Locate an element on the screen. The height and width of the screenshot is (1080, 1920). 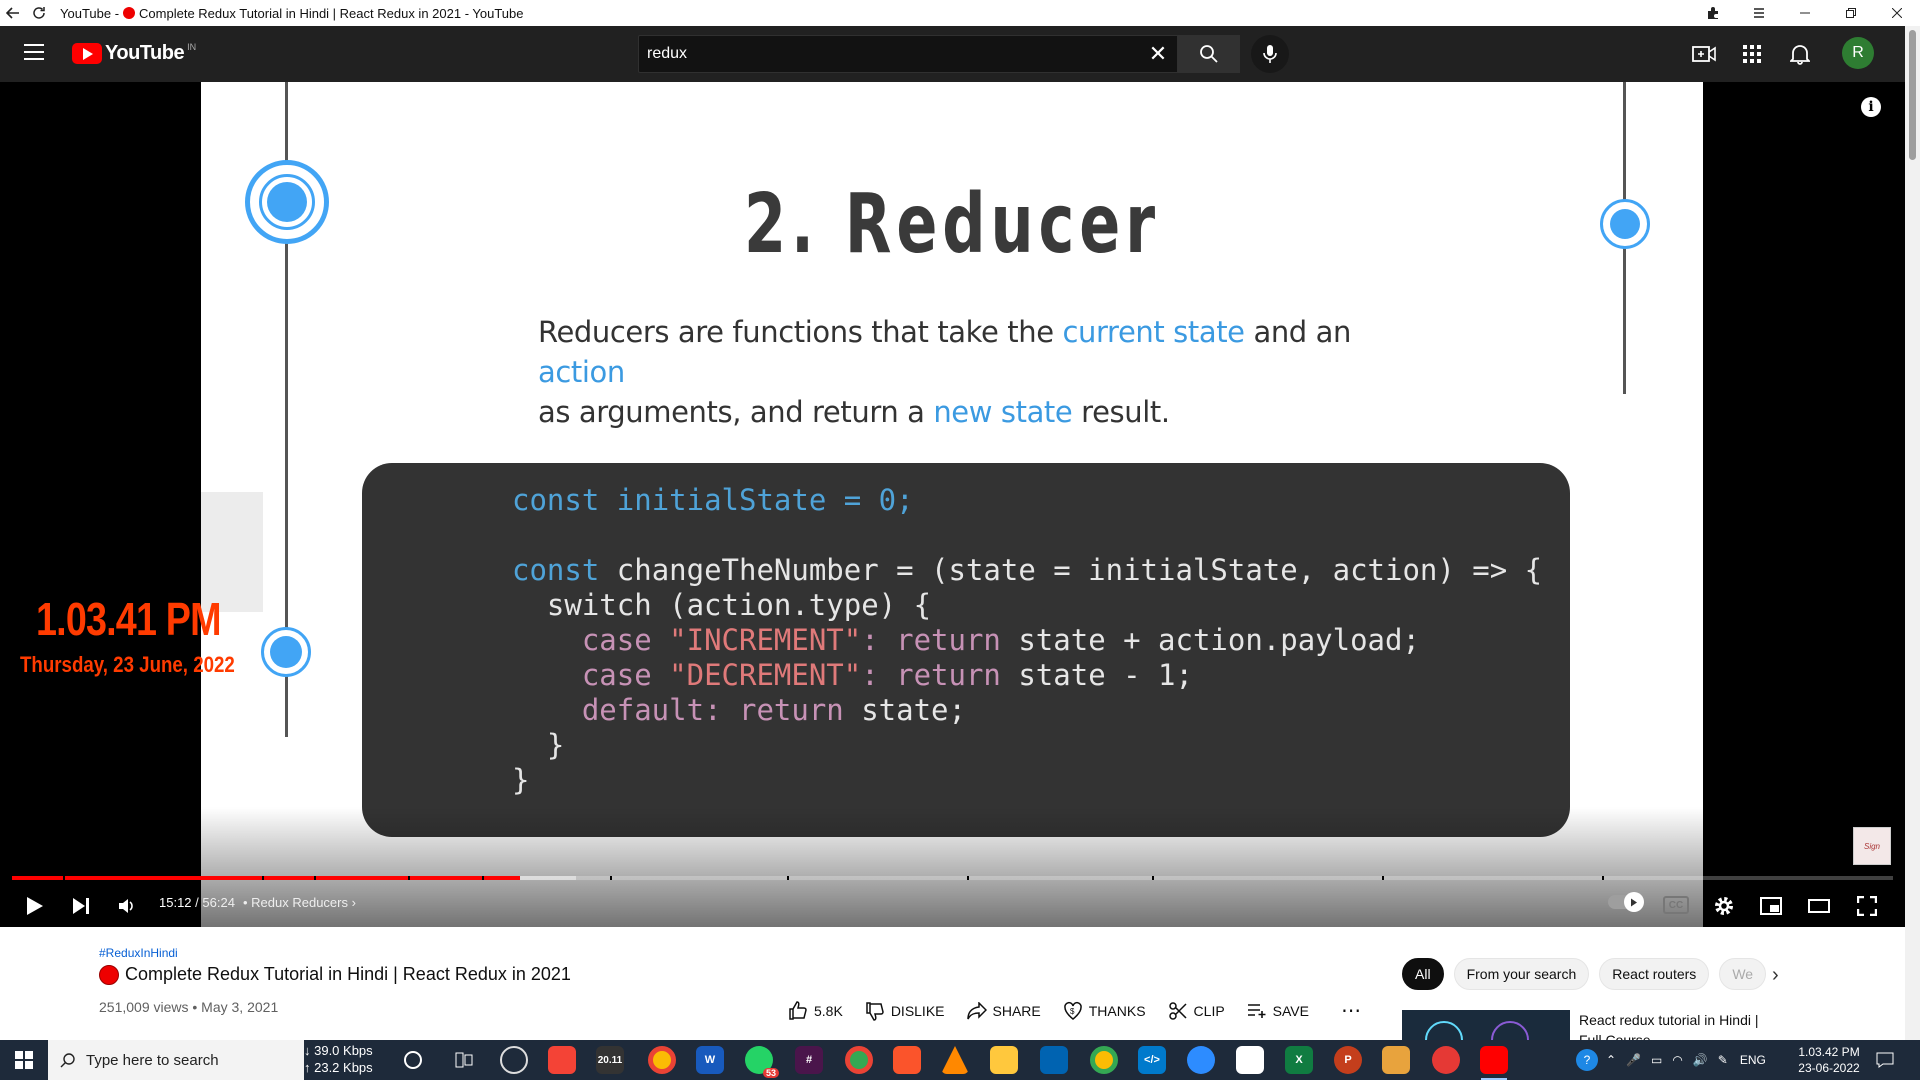
hamburger-menu-icon is located at coordinates (34, 52).